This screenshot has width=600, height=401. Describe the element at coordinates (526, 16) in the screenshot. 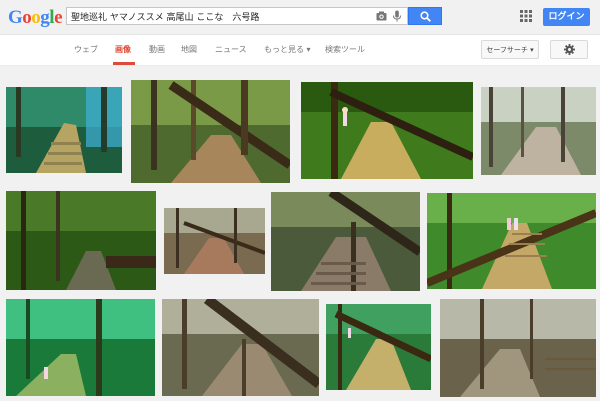

I see `apps-grid-icon` at that location.